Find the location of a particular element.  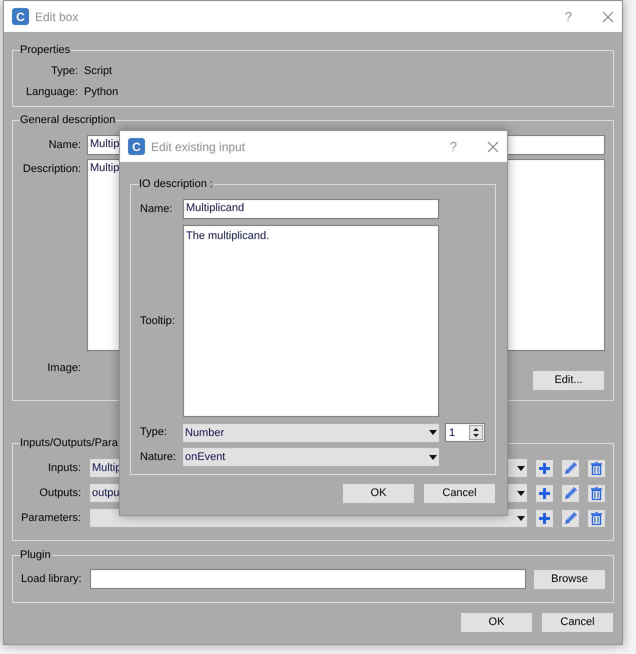

group-title: Properties is located at coordinates (46, 51).